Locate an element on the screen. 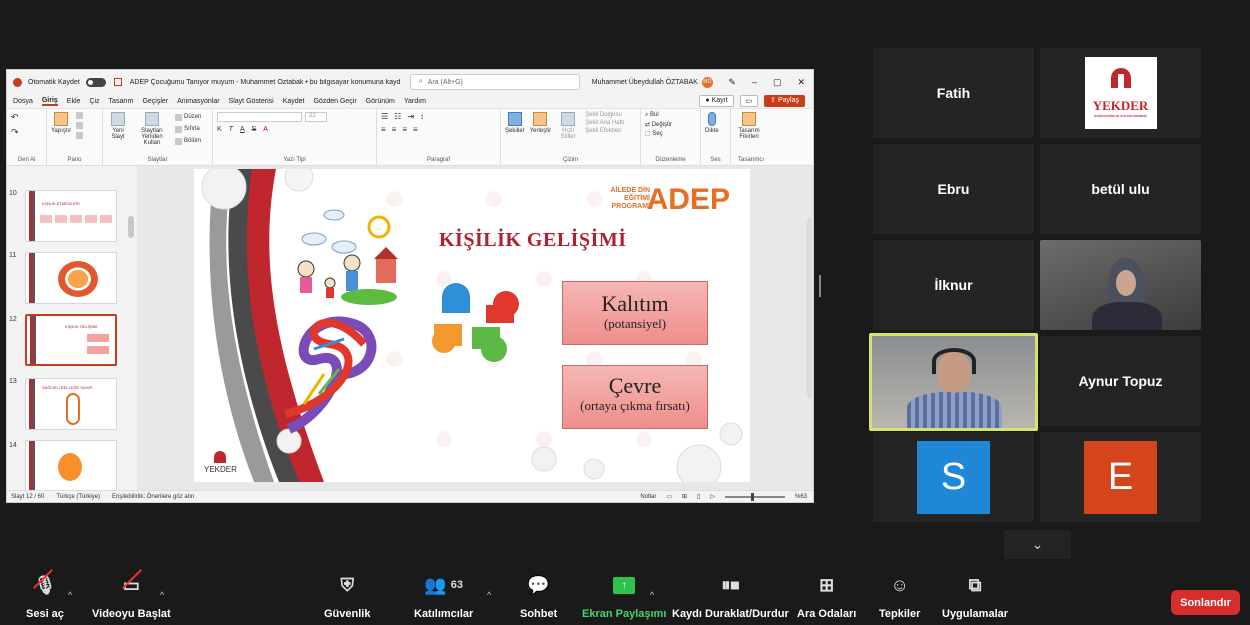 The image size is (1250, 625). tab-yardim: Yardım is located at coordinates (415, 101).